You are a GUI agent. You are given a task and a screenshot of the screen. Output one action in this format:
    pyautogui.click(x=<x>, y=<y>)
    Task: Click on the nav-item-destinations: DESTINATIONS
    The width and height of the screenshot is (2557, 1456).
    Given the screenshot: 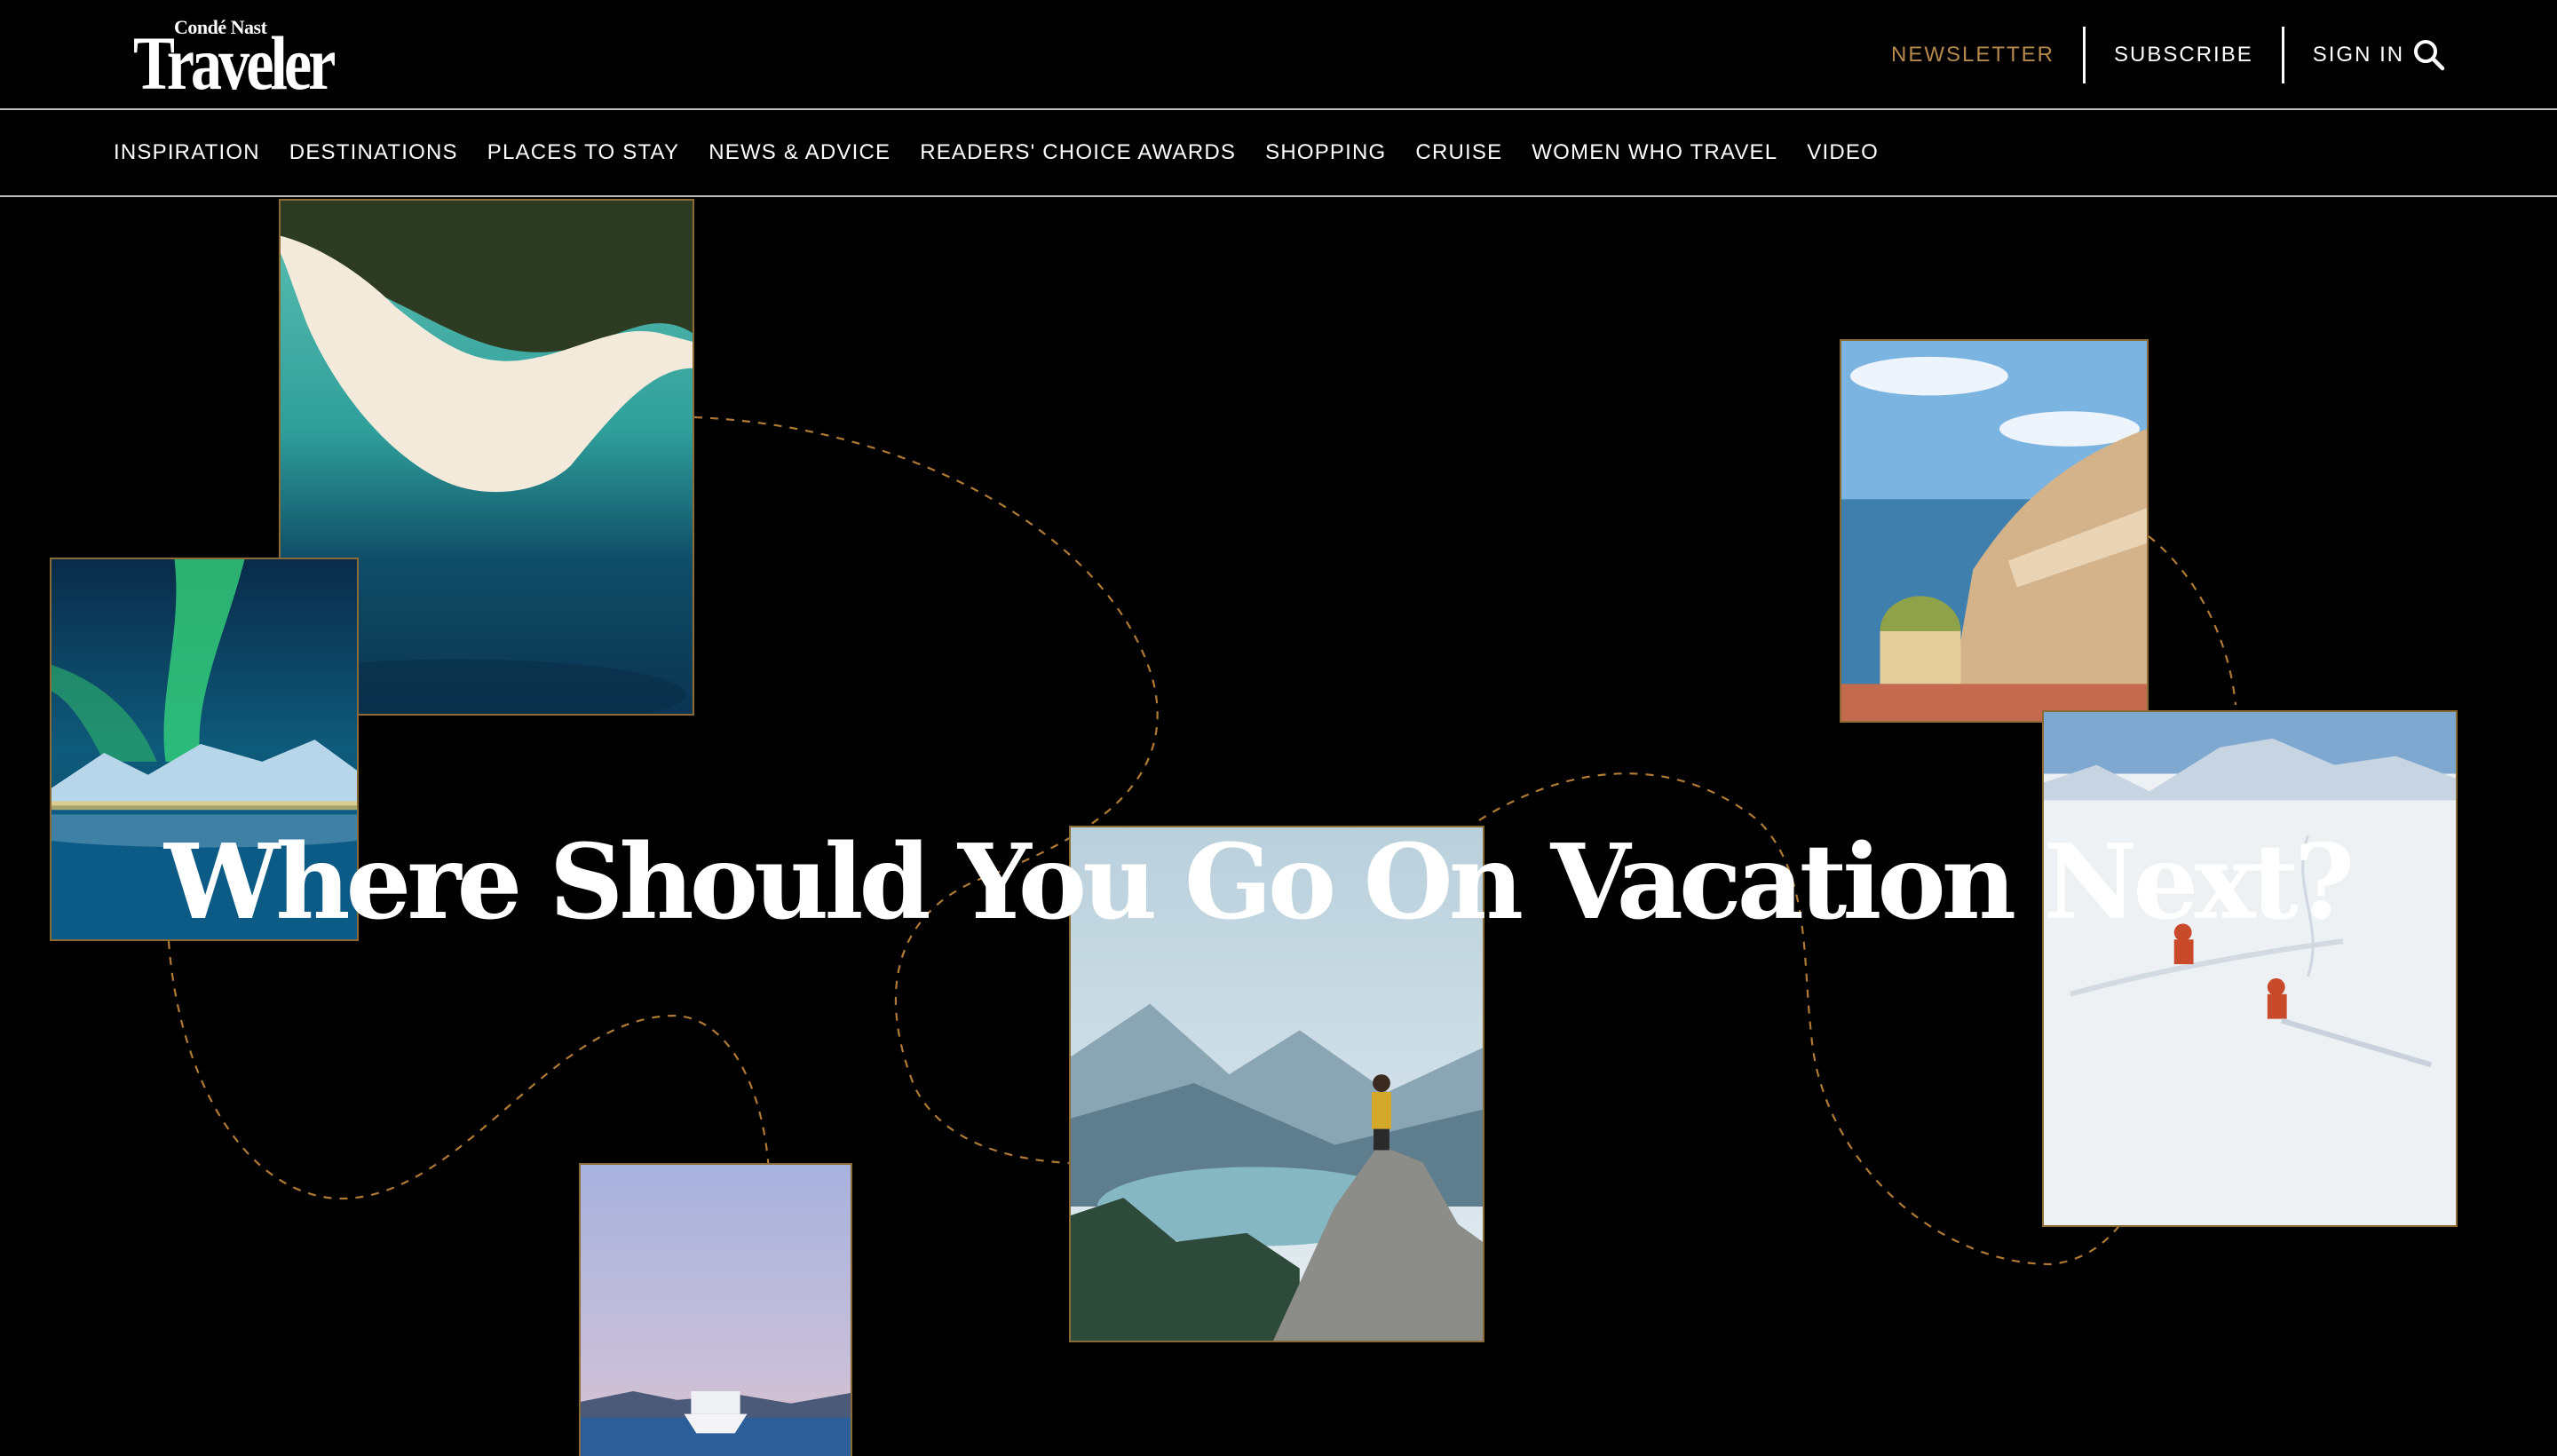 What is the action you would take?
    pyautogui.click(x=373, y=152)
    